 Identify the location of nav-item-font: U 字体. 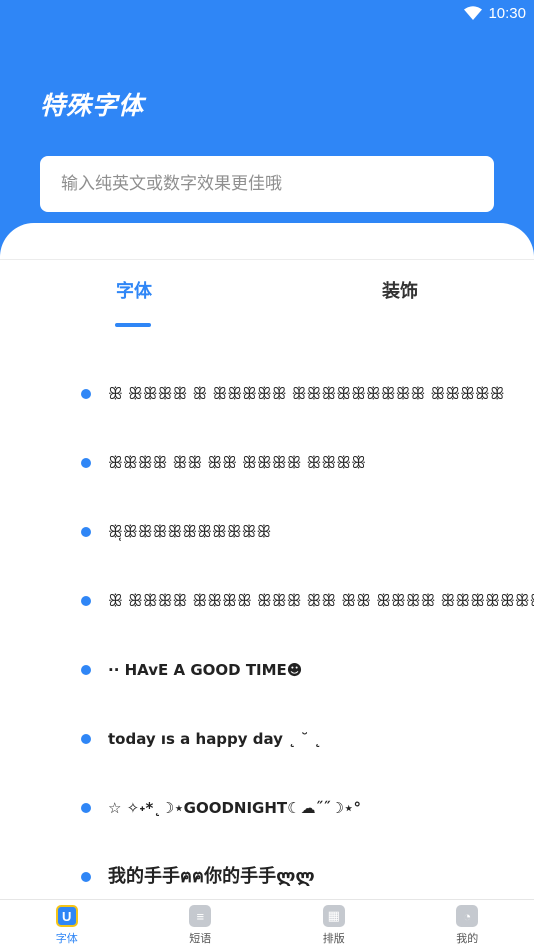
(67, 924).